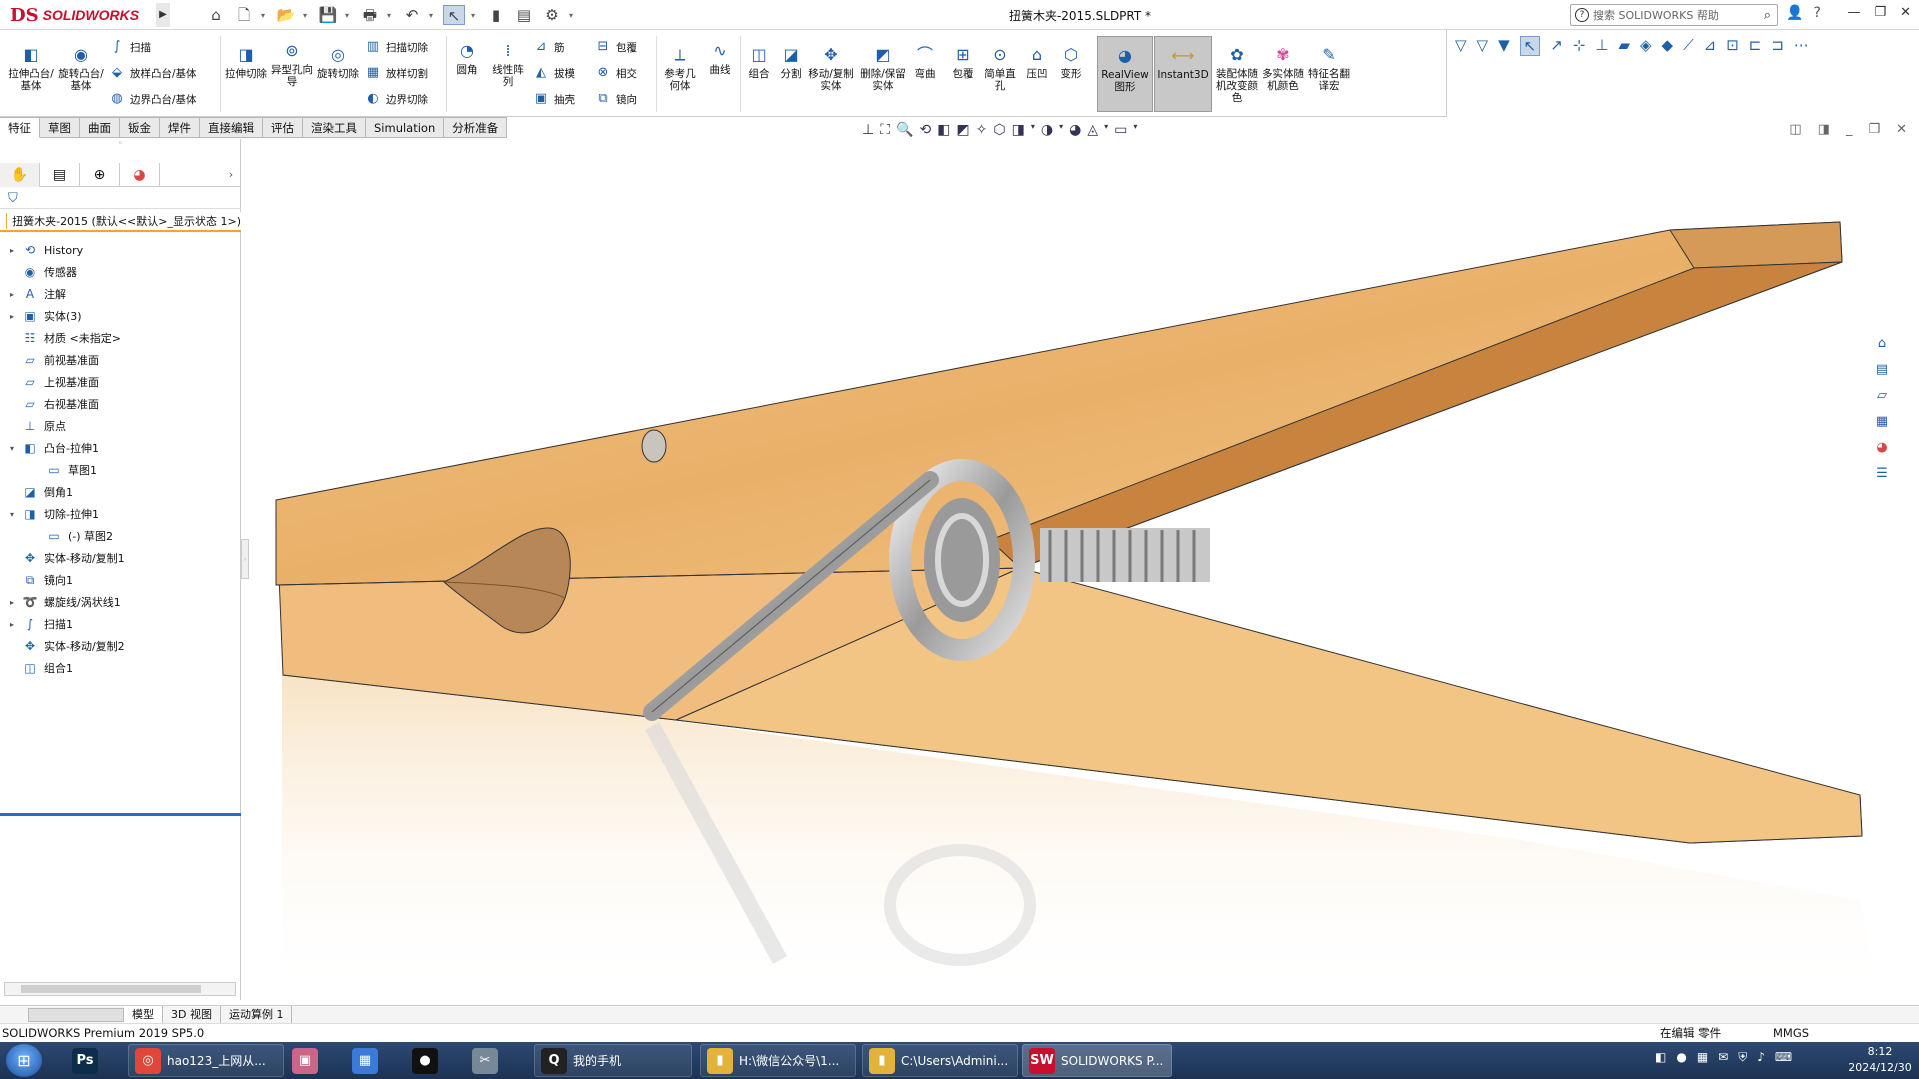 This screenshot has height=1079, width=1919. Describe the element at coordinates (12, 514) in the screenshot. I see `expand-arrow-icon: ▾` at that location.